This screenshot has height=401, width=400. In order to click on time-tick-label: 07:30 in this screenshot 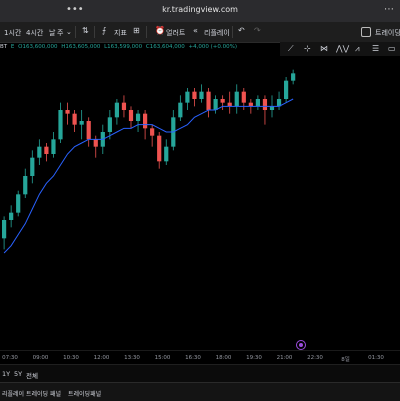, I will do `click(10, 358)`.